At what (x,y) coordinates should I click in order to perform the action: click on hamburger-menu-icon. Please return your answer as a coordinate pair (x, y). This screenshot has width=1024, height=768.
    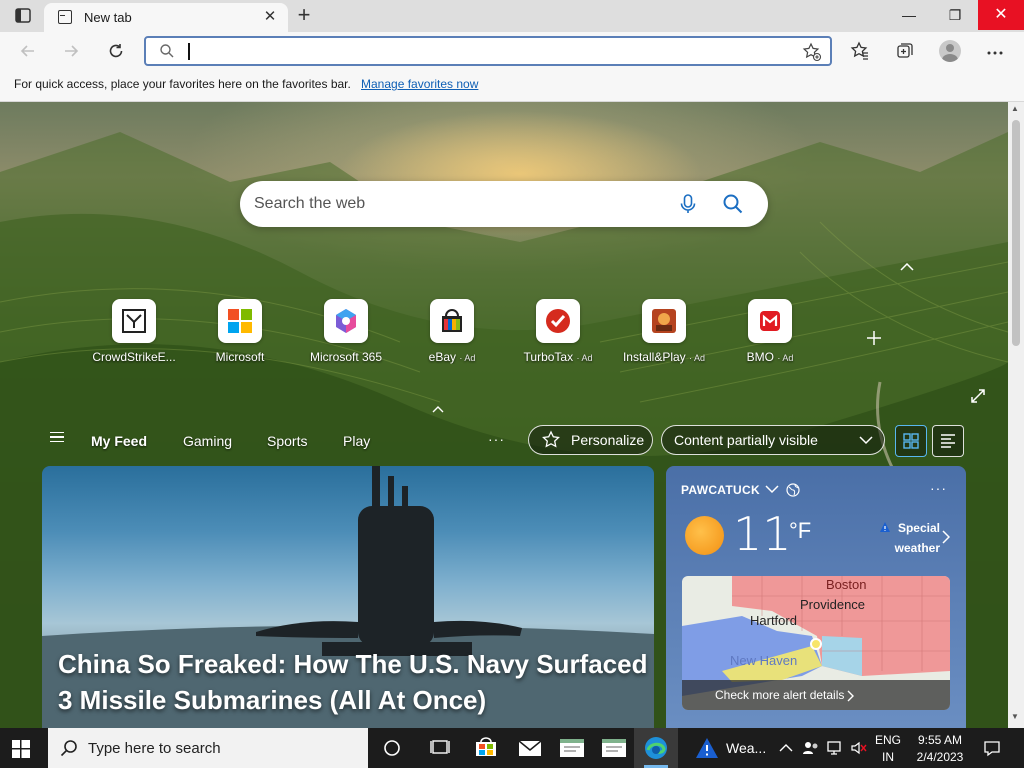
    Looking at the image, I should click on (57, 437).